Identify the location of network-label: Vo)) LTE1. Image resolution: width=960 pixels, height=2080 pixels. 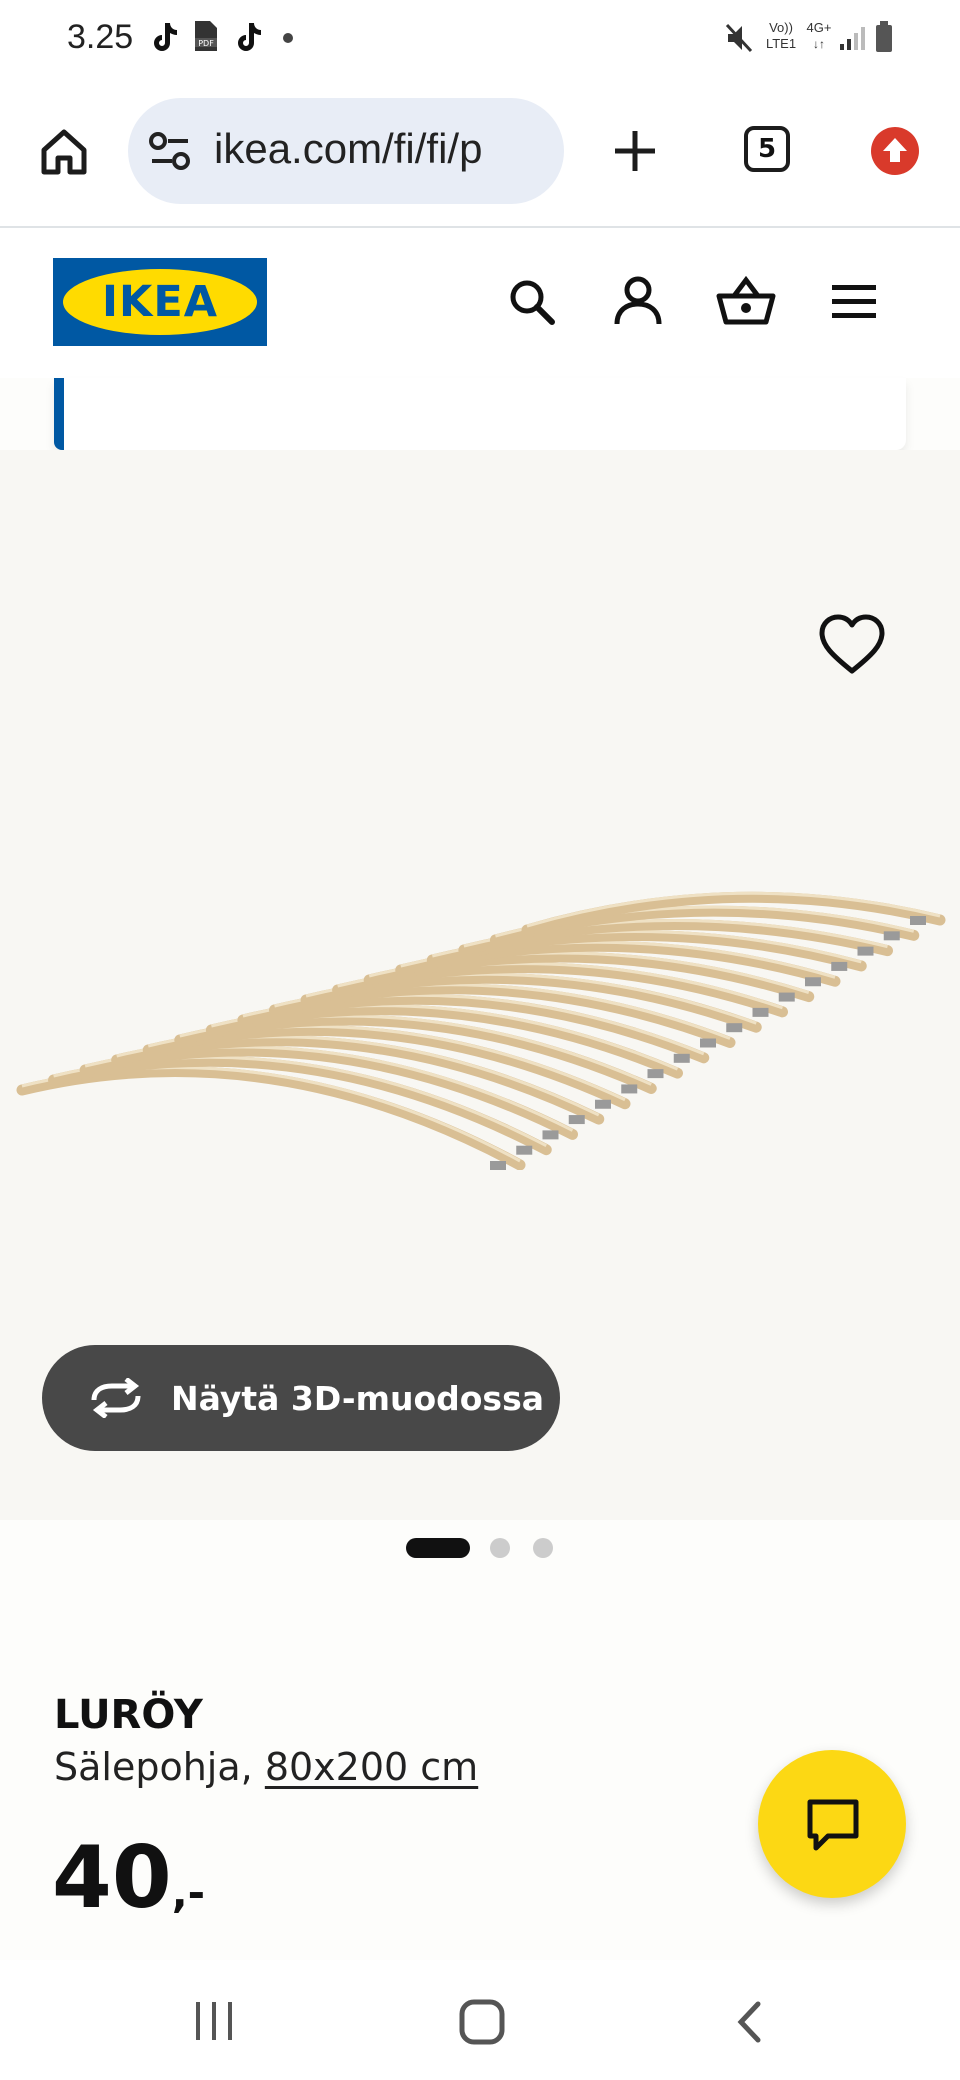
(781, 36).